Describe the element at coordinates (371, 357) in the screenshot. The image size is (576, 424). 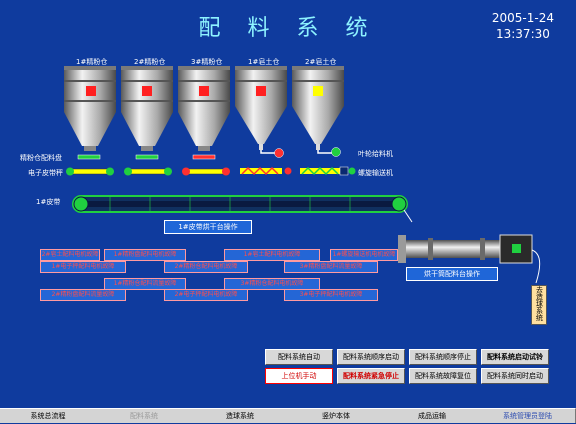
I see `sequence-start-button: 配料系统顺序启动` at that location.